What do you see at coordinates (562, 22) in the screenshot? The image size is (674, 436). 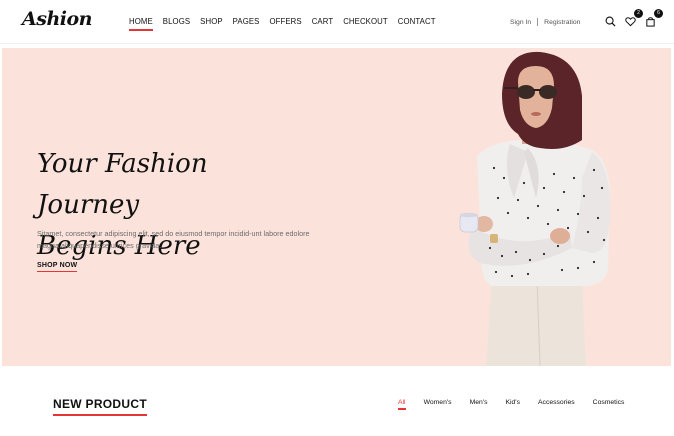 I see `registration-link: Registration` at bounding box center [562, 22].